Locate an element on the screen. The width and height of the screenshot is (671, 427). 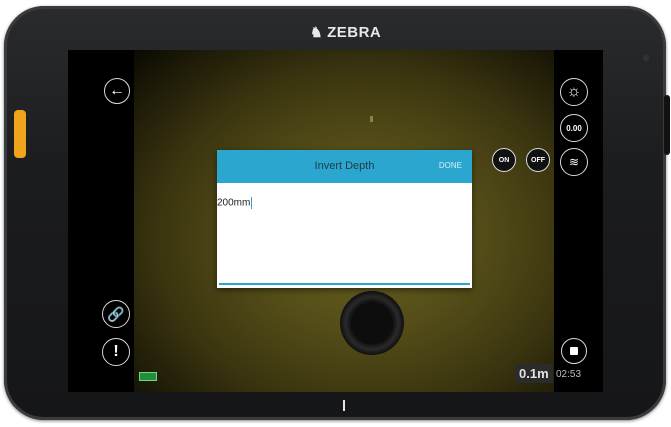
zero-button: 0.00 is located at coordinates (574, 128).